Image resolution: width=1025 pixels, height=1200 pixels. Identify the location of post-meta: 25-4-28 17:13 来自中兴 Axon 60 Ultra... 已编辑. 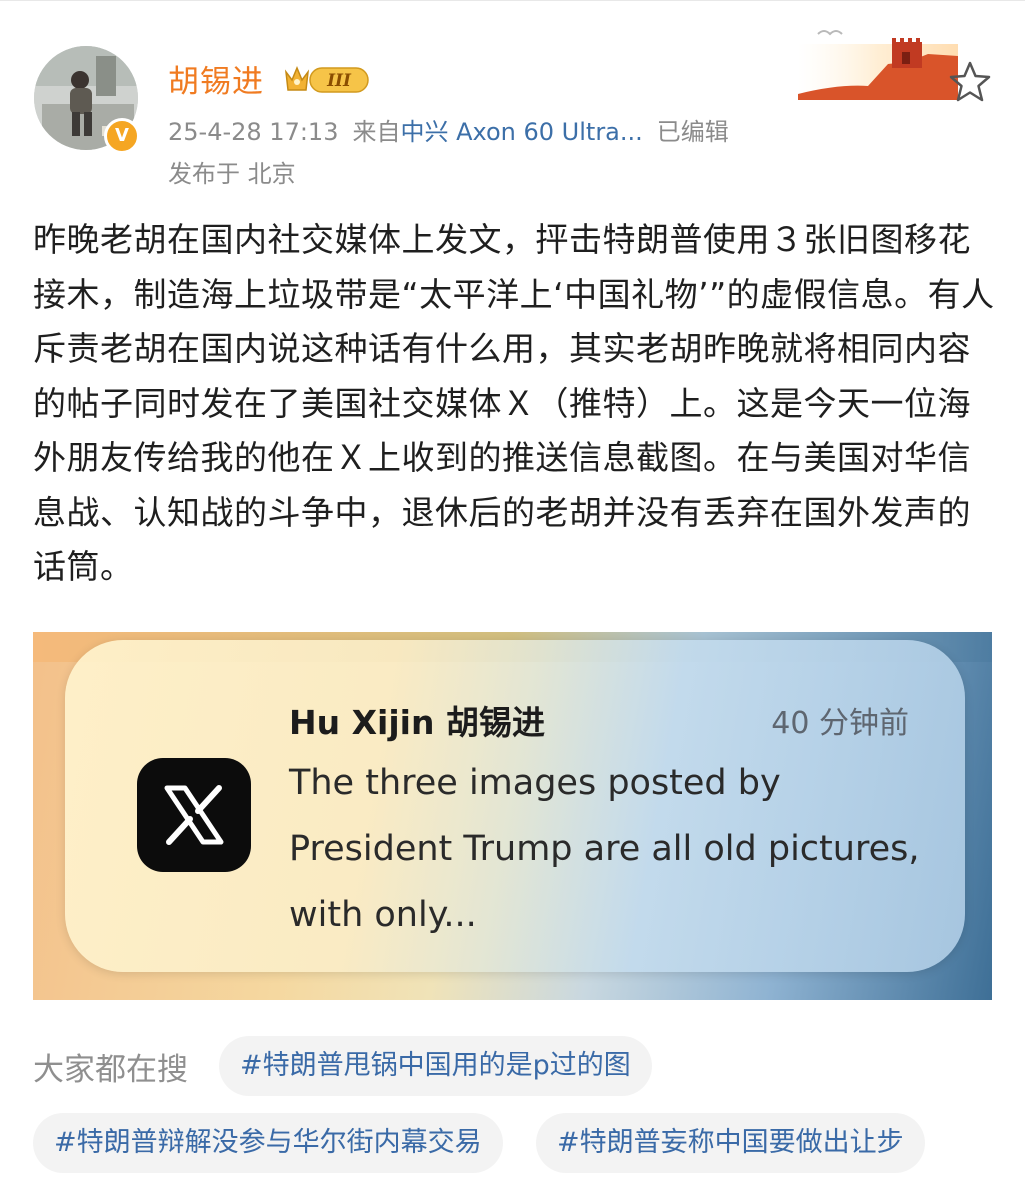
(448, 129).